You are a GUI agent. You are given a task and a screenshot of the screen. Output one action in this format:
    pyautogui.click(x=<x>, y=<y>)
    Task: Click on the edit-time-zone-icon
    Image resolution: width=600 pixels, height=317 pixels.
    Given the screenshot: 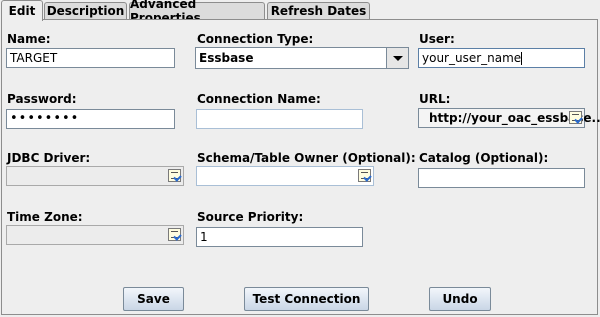 What is the action you would take?
    pyautogui.click(x=174, y=234)
    